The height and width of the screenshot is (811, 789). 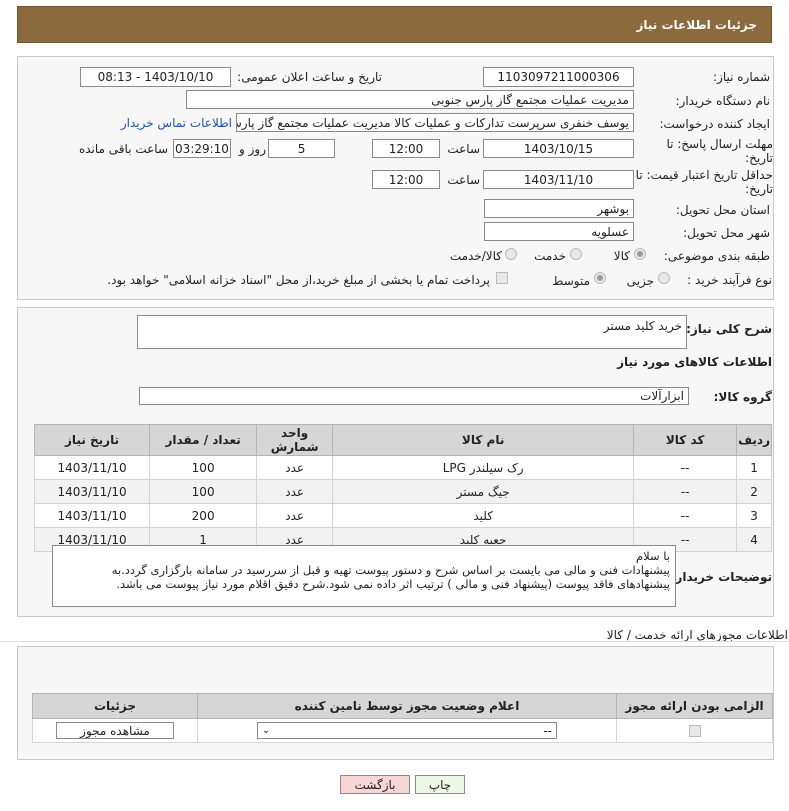 I want to click on table-row: 3 -- کلید عدد 200 1403/11/10, so click(x=402, y=515).